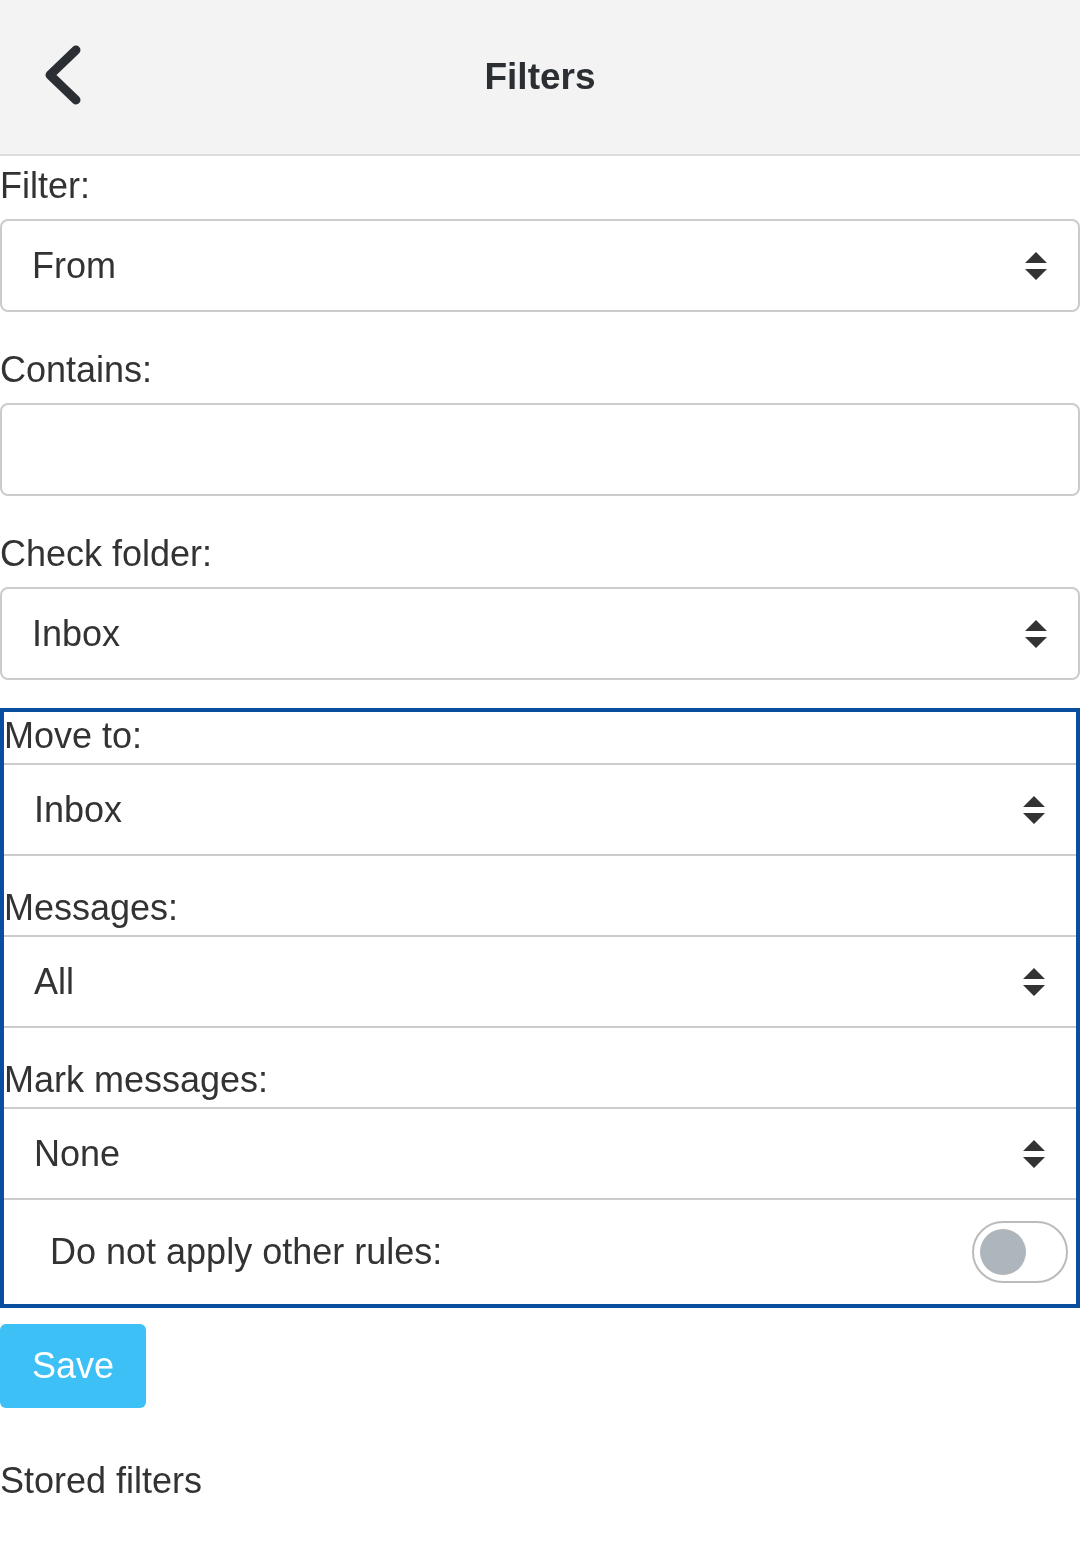 This screenshot has height=1566, width=1080. What do you see at coordinates (136, 1080) in the screenshot?
I see `field-label: Mark messages:` at bounding box center [136, 1080].